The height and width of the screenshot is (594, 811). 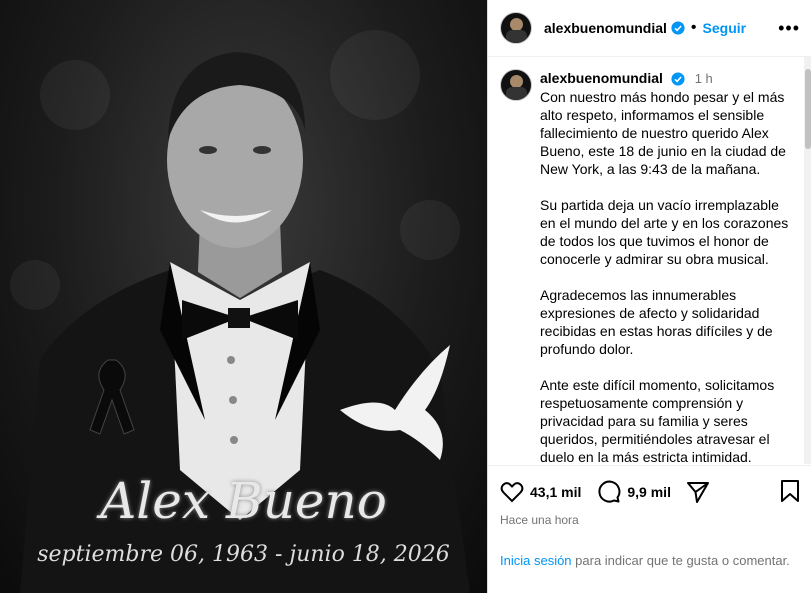 What do you see at coordinates (680, 560) in the screenshot?
I see `login-prompt-text: para indicar que te gusta o comentar.` at bounding box center [680, 560].